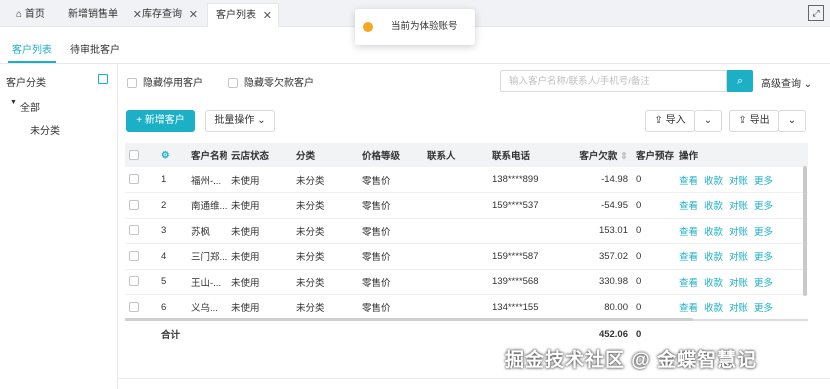 This screenshot has height=389, width=830. I want to click on column-header: 分类, so click(325, 155).